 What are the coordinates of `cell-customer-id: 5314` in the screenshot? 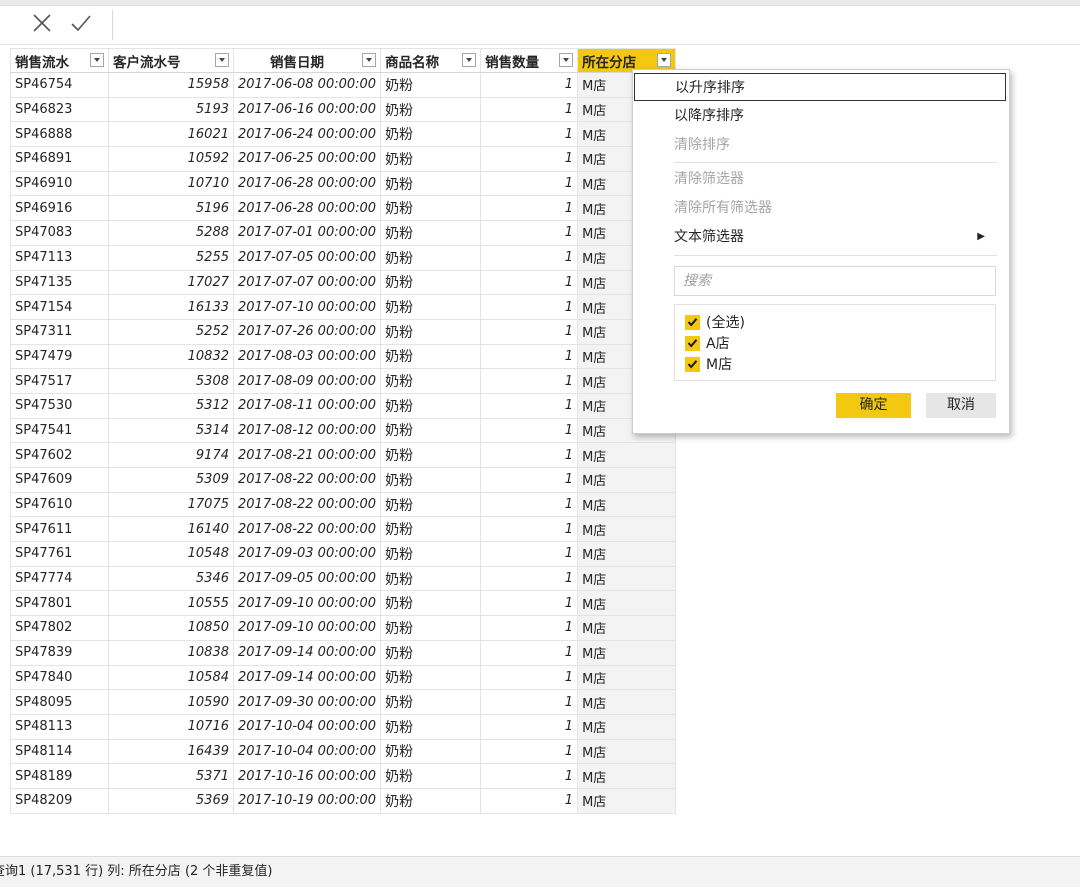 It's located at (171, 430).